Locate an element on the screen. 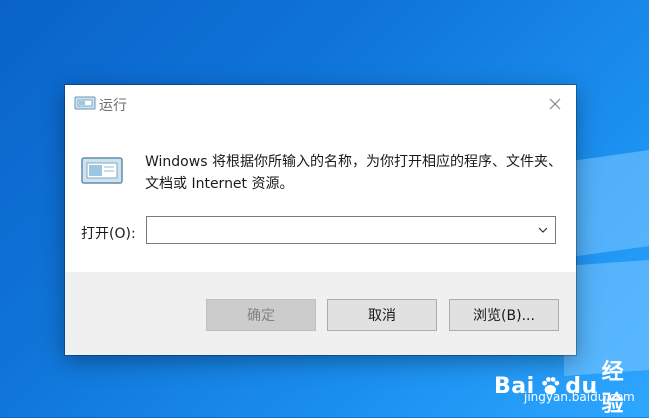  window-title: 运行 is located at coordinates (113, 106).